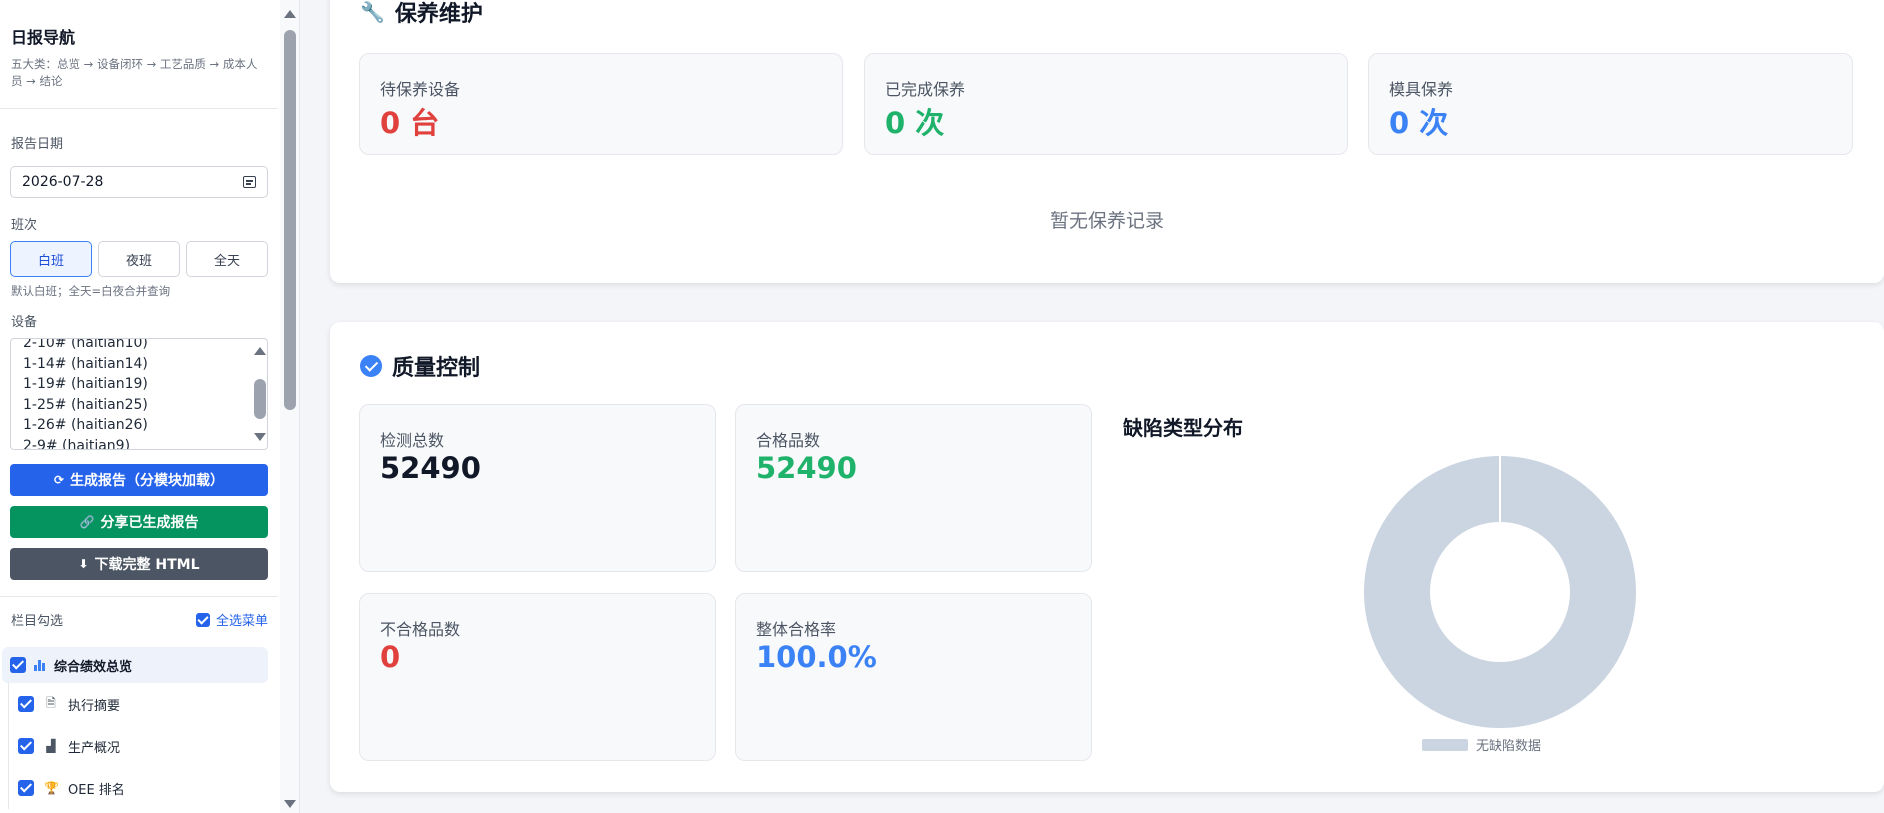 The width and height of the screenshot is (1884, 813). Describe the element at coordinates (139, 182) in the screenshot. I see `report-date-input: 2026-07-28` at that location.